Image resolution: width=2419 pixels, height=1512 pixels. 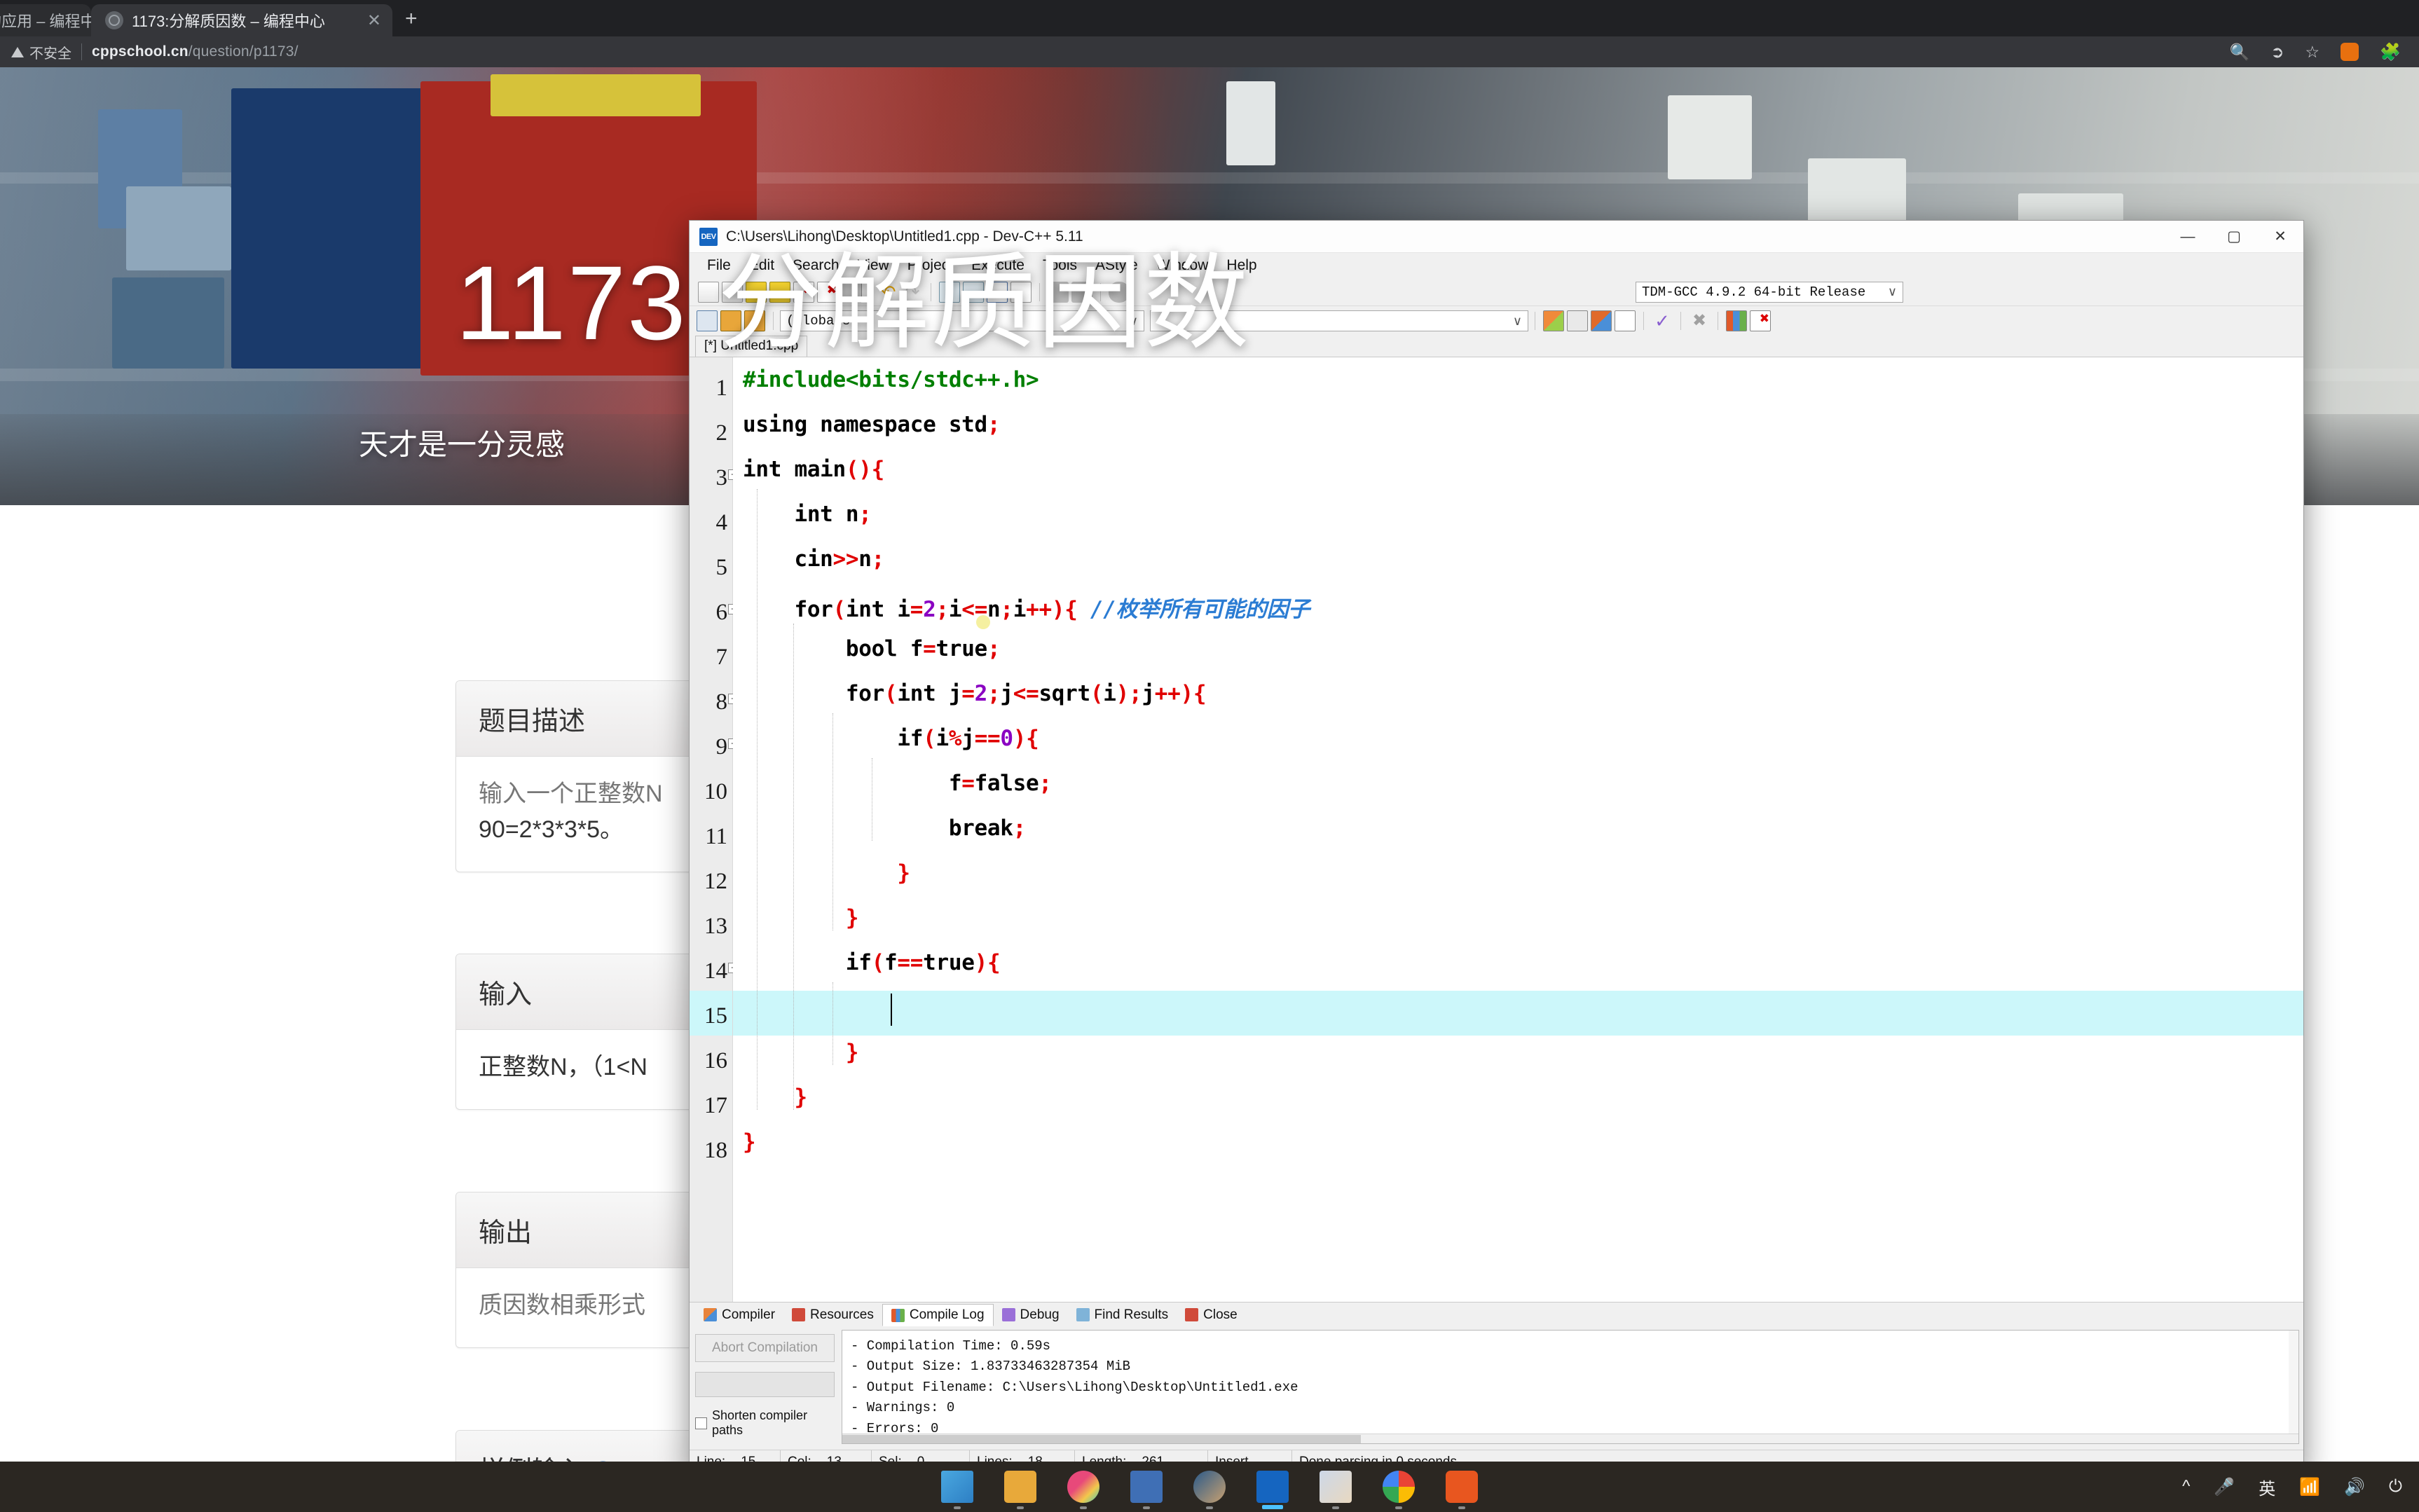 What do you see at coordinates (1699, 320) in the screenshot?
I see `stop-execution-icon: ✖` at bounding box center [1699, 320].